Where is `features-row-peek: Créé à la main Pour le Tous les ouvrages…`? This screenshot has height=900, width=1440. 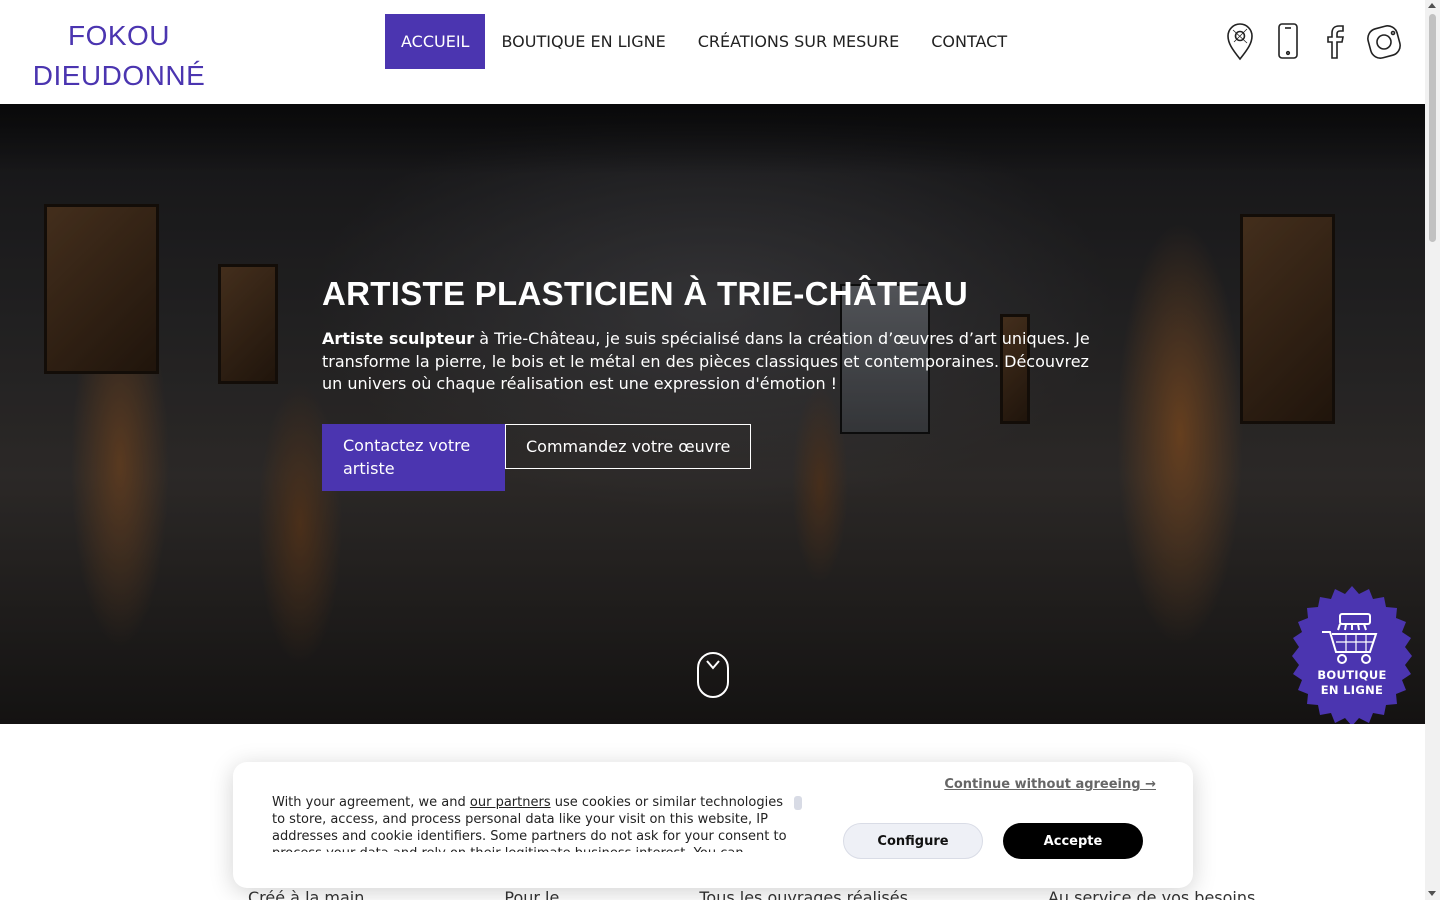 features-row-peek: Créé à la main Pour le Tous les ouvrages… is located at coordinates (751, 894).